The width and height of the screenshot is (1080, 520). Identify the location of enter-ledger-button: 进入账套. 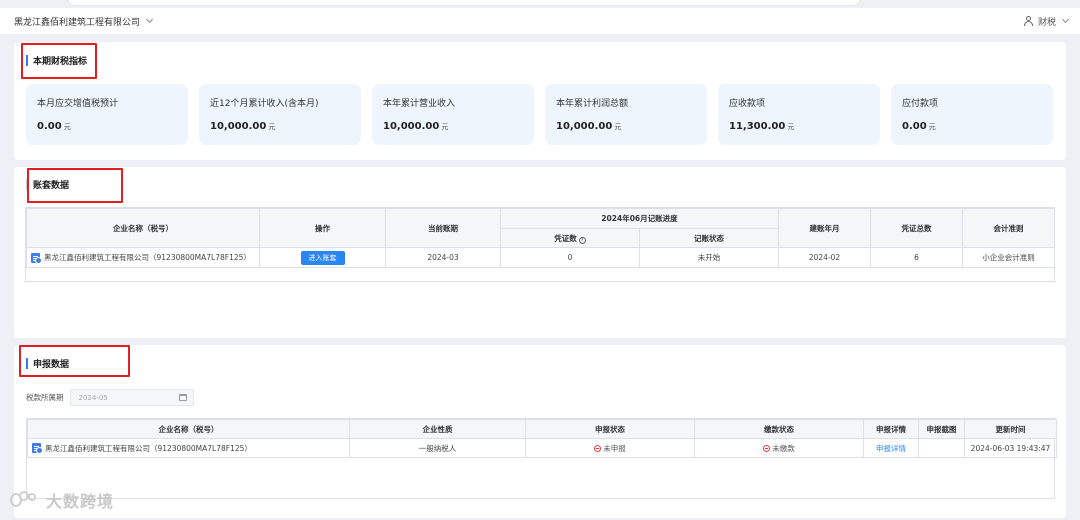
(322, 257).